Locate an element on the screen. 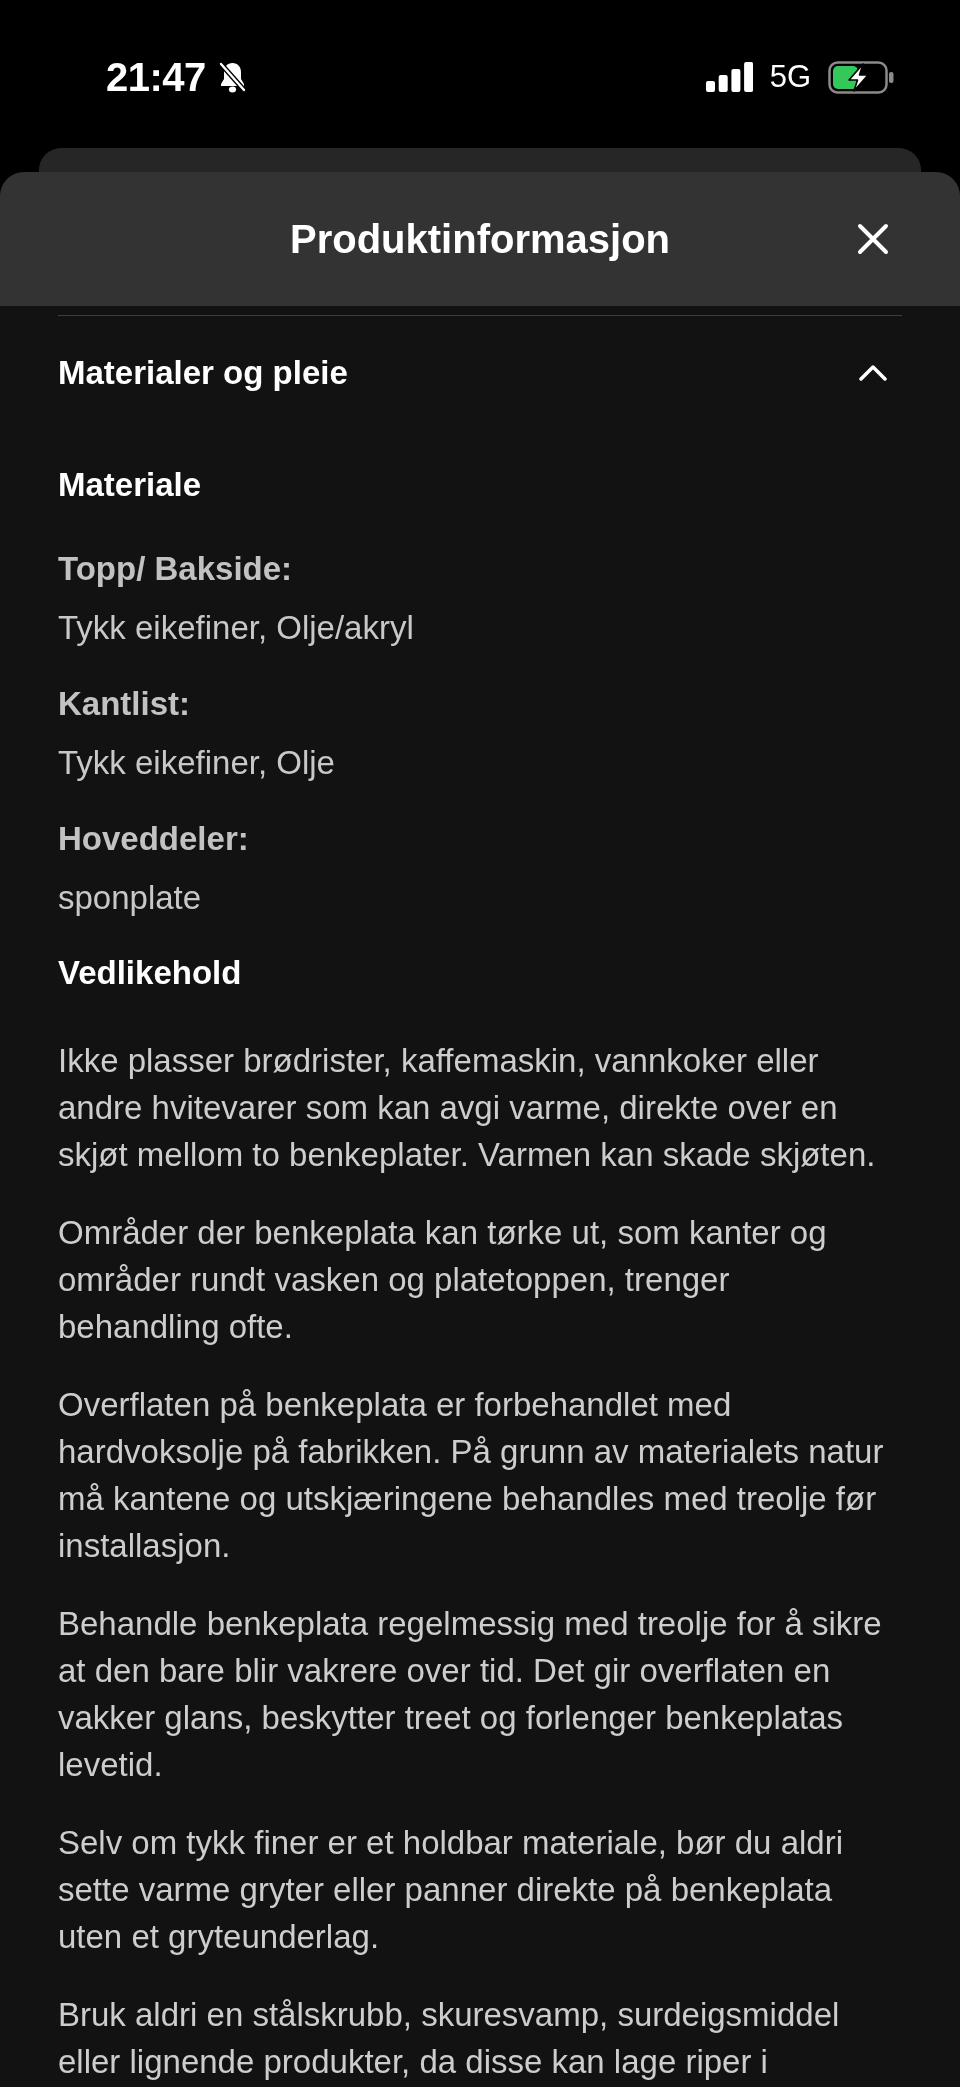 The width and height of the screenshot is (960, 2087). field-value: Tykk eikefiner, Olje/akryl is located at coordinates (236, 628).